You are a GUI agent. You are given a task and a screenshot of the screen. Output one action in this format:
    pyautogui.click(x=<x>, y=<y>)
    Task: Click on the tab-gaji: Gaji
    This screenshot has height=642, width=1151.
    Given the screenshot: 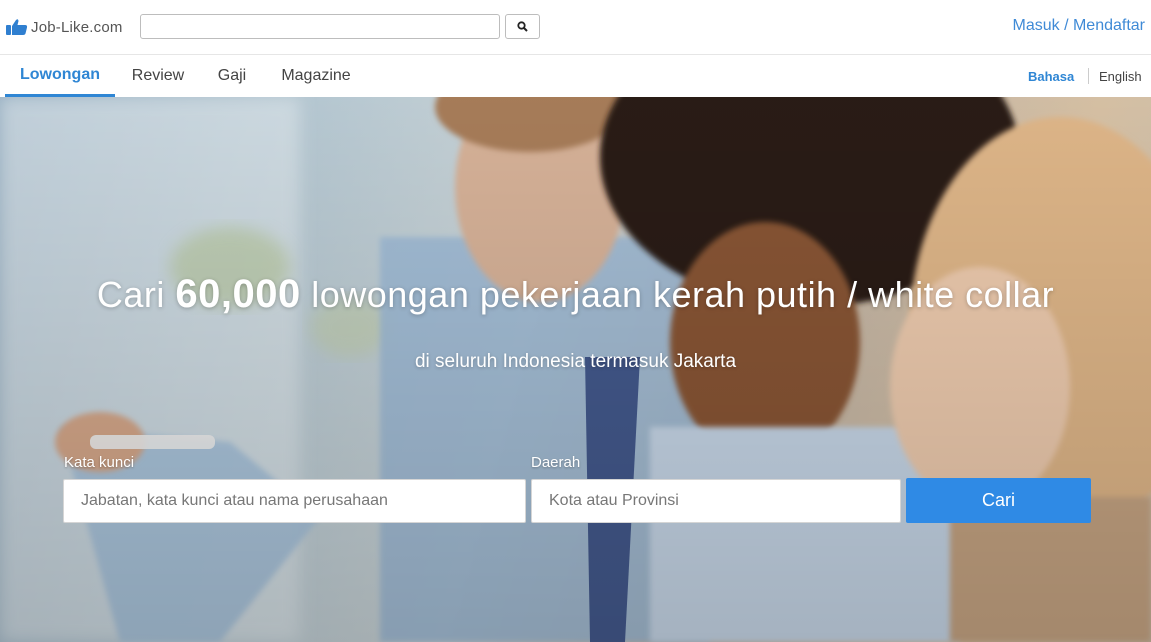 What is the action you would take?
    pyautogui.click(x=232, y=76)
    